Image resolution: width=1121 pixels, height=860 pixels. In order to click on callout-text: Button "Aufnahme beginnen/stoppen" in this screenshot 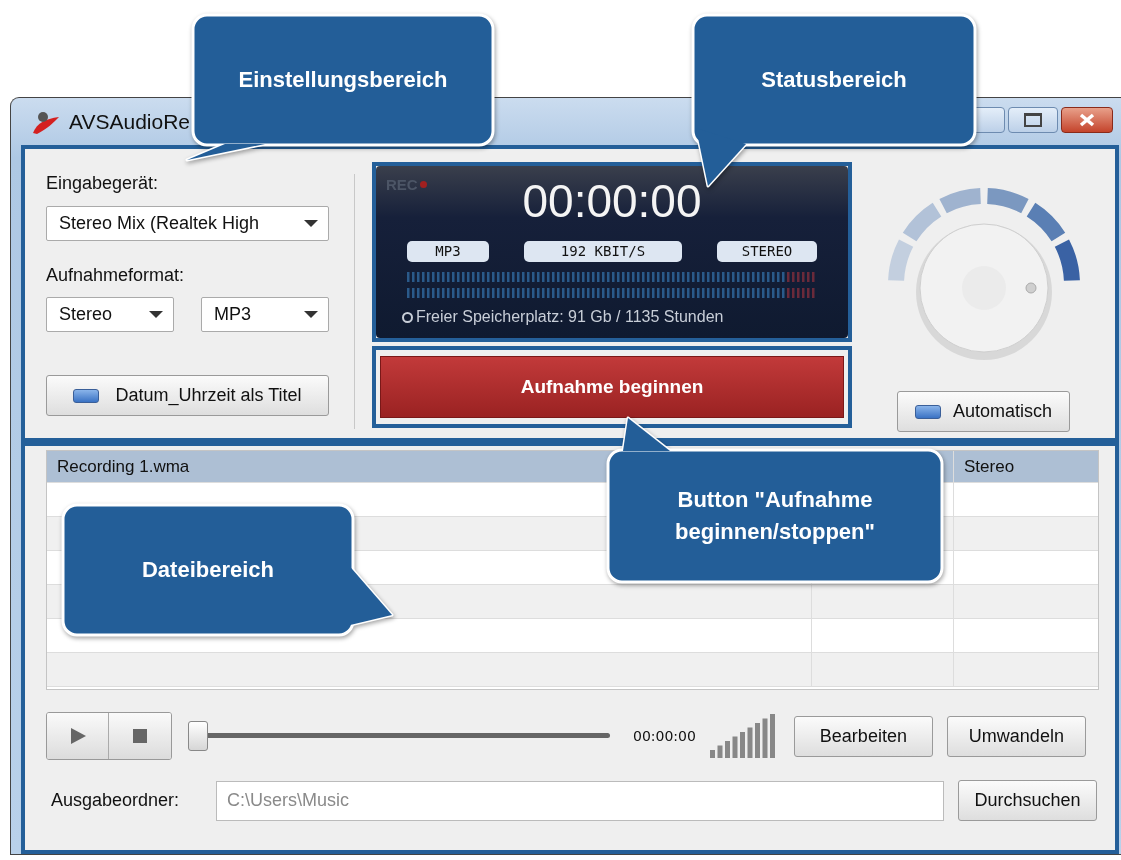, I will do `click(775, 516)`.